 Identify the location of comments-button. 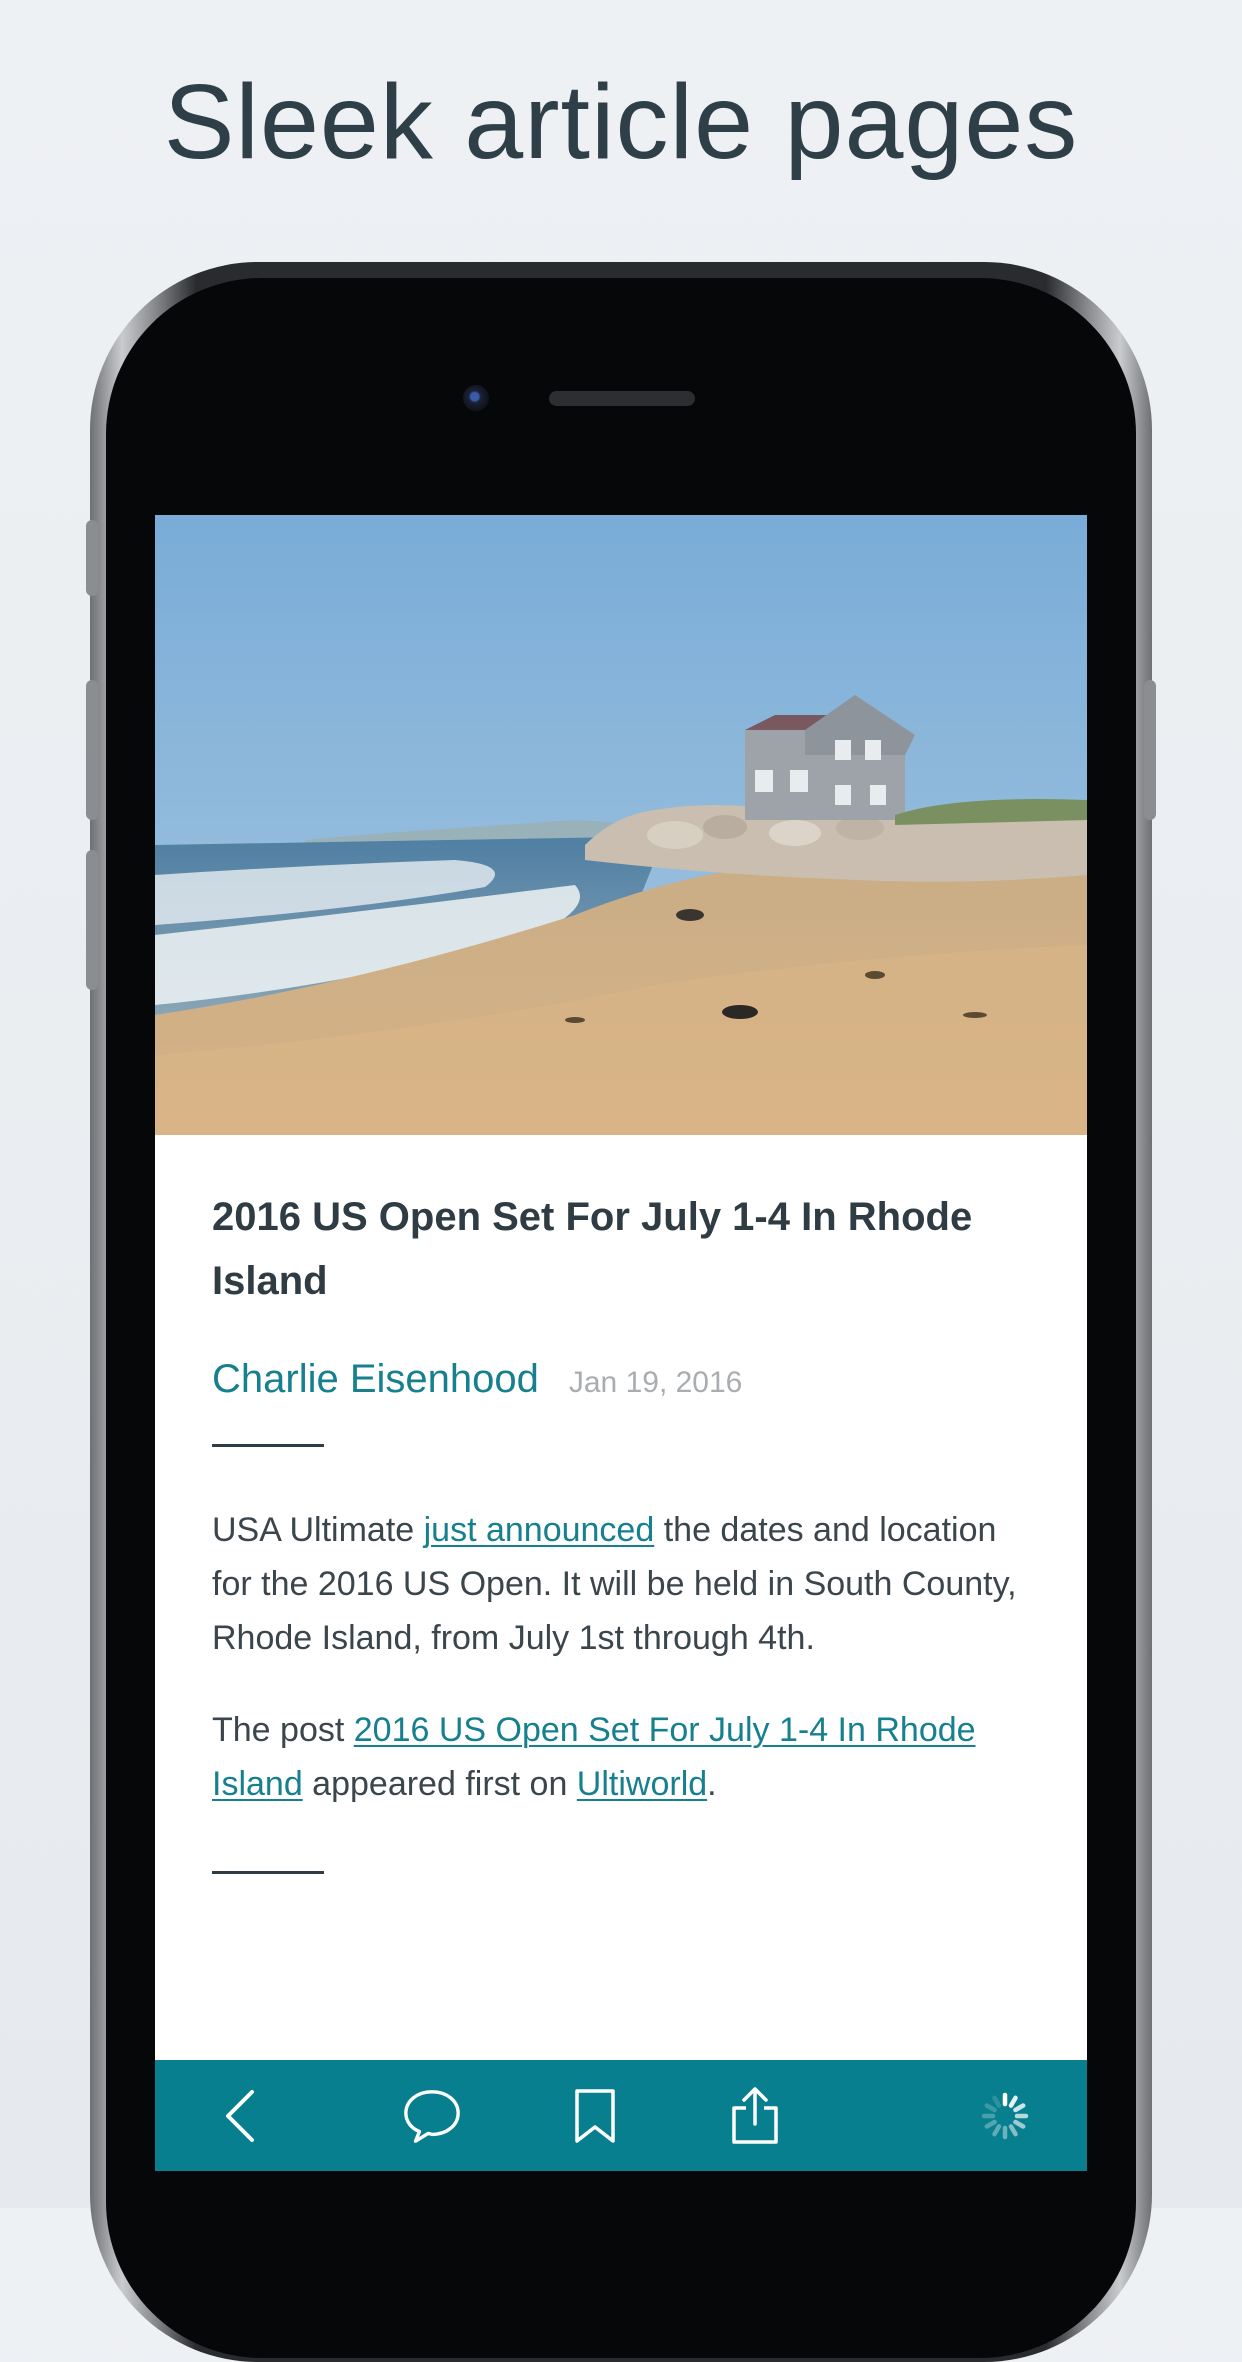
(432, 2116).